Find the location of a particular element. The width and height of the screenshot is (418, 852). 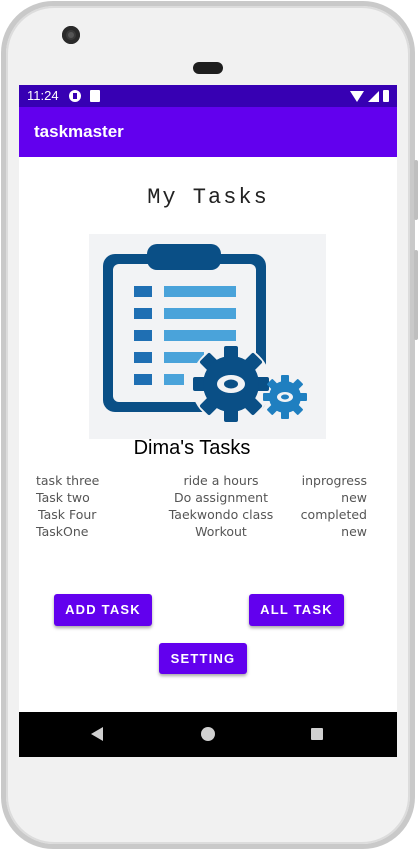

earpiece-speaker is located at coordinates (208, 68).